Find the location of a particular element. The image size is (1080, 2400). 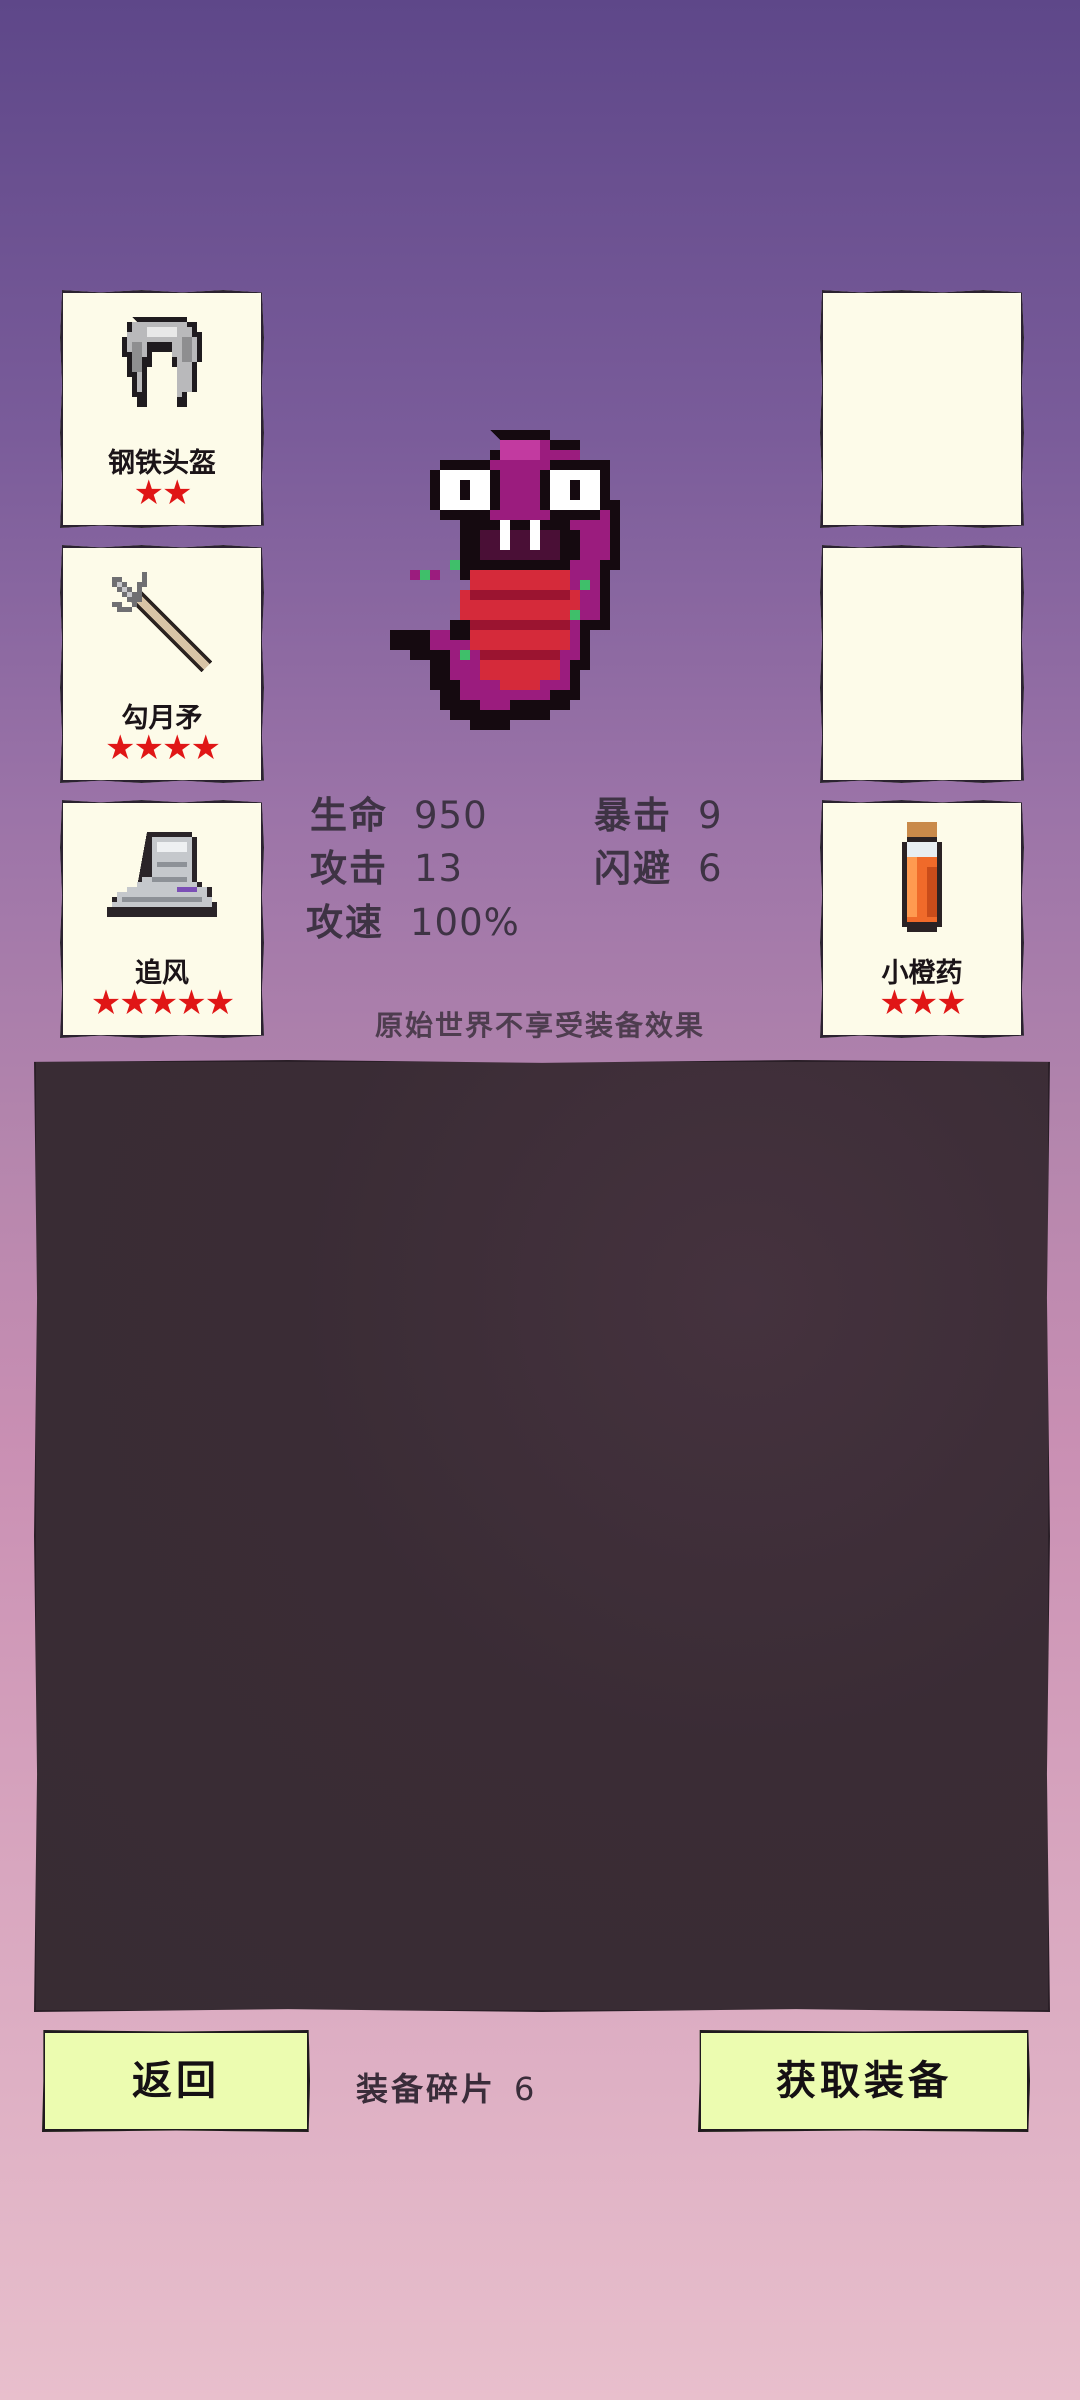

stat-attack-speed: 攻速 100% is located at coordinates (413, 919).